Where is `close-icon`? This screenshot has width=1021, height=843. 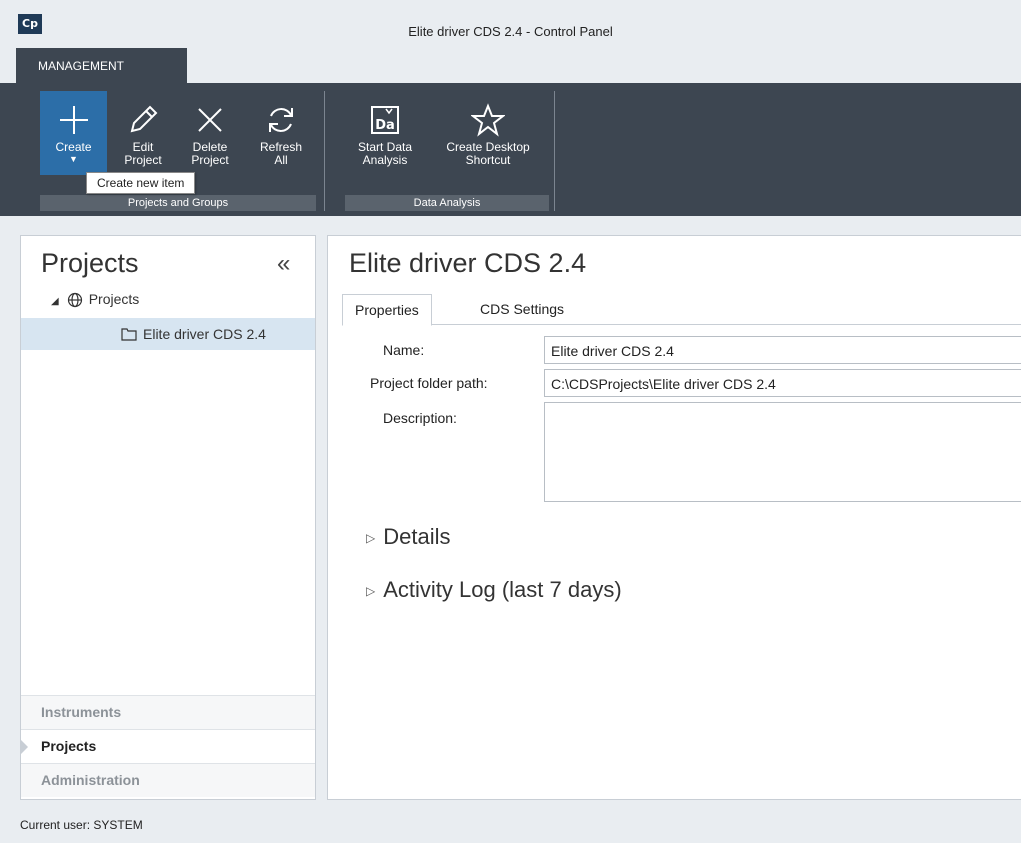
close-icon is located at coordinates (210, 120).